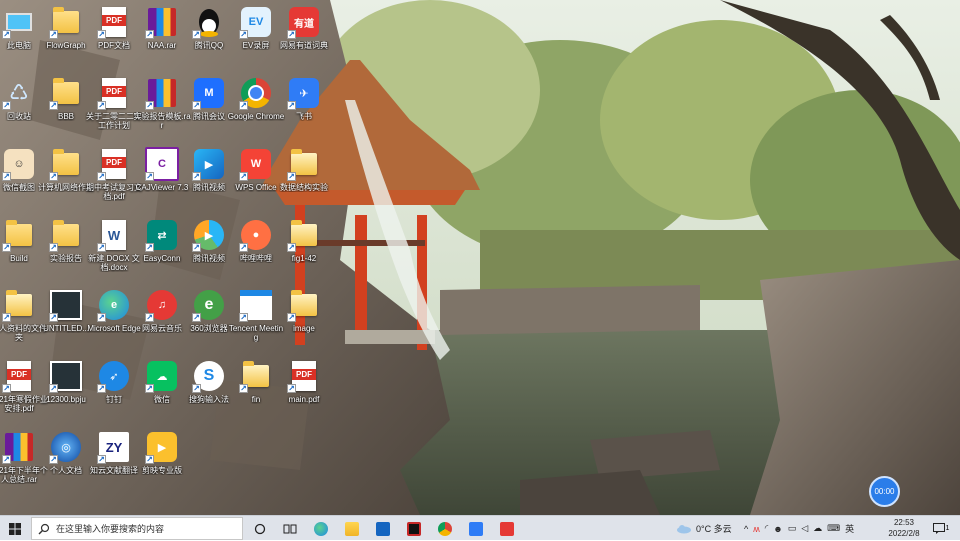 Image resolution: width=960 pixels, height=541 pixels. I want to click on desktop-icon-bird: ● ↗ 哔哩哔哩, so click(256, 250).